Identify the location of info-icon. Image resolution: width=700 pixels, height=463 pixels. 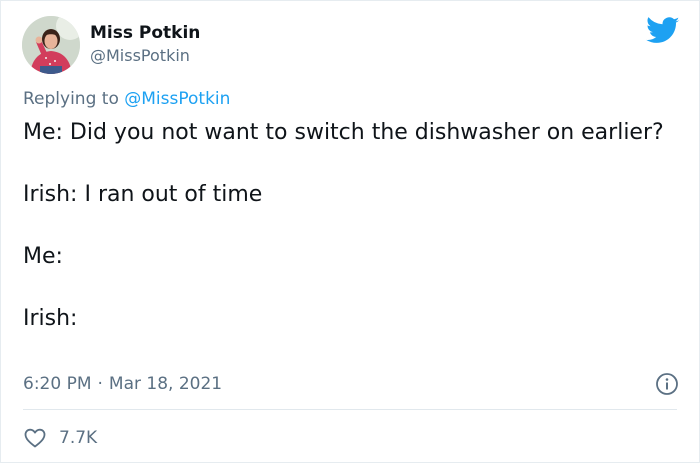
(667, 384).